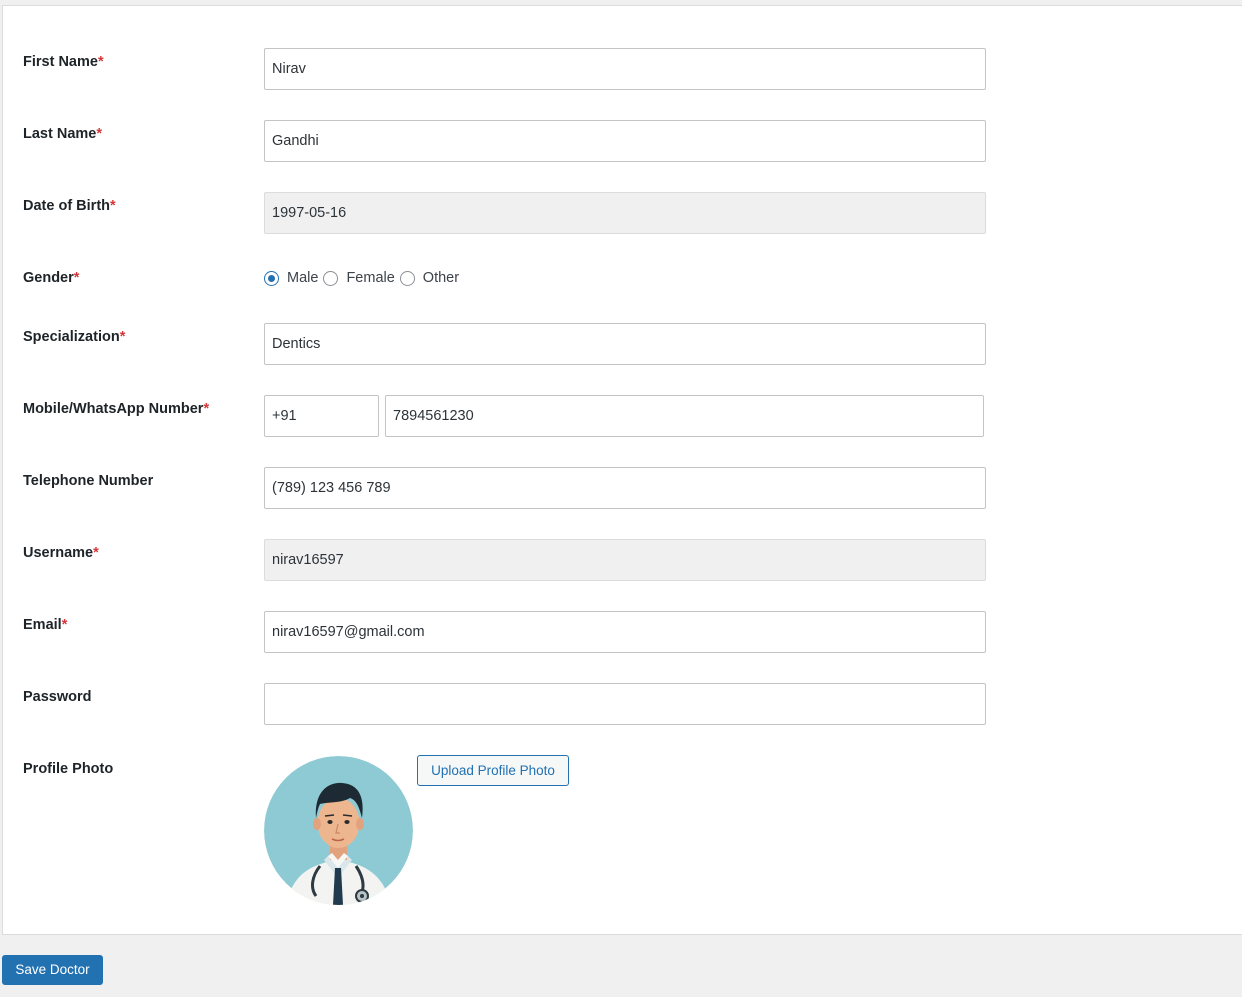 The height and width of the screenshot is (997, 1242). Describe the element at coordinates (684, 416) in the screenshot. I see `mobile-number-input: 7894561230` at that location.